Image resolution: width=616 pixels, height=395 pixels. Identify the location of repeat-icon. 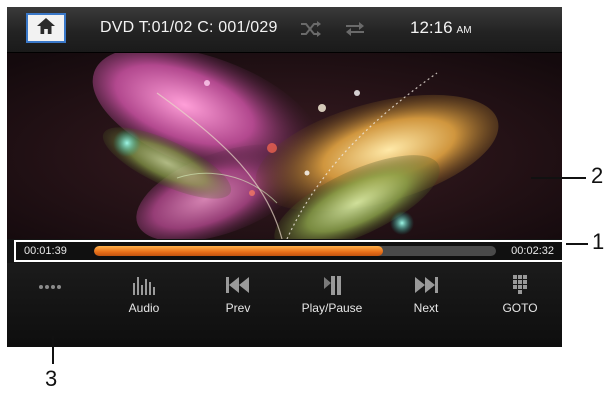
(355, 31).